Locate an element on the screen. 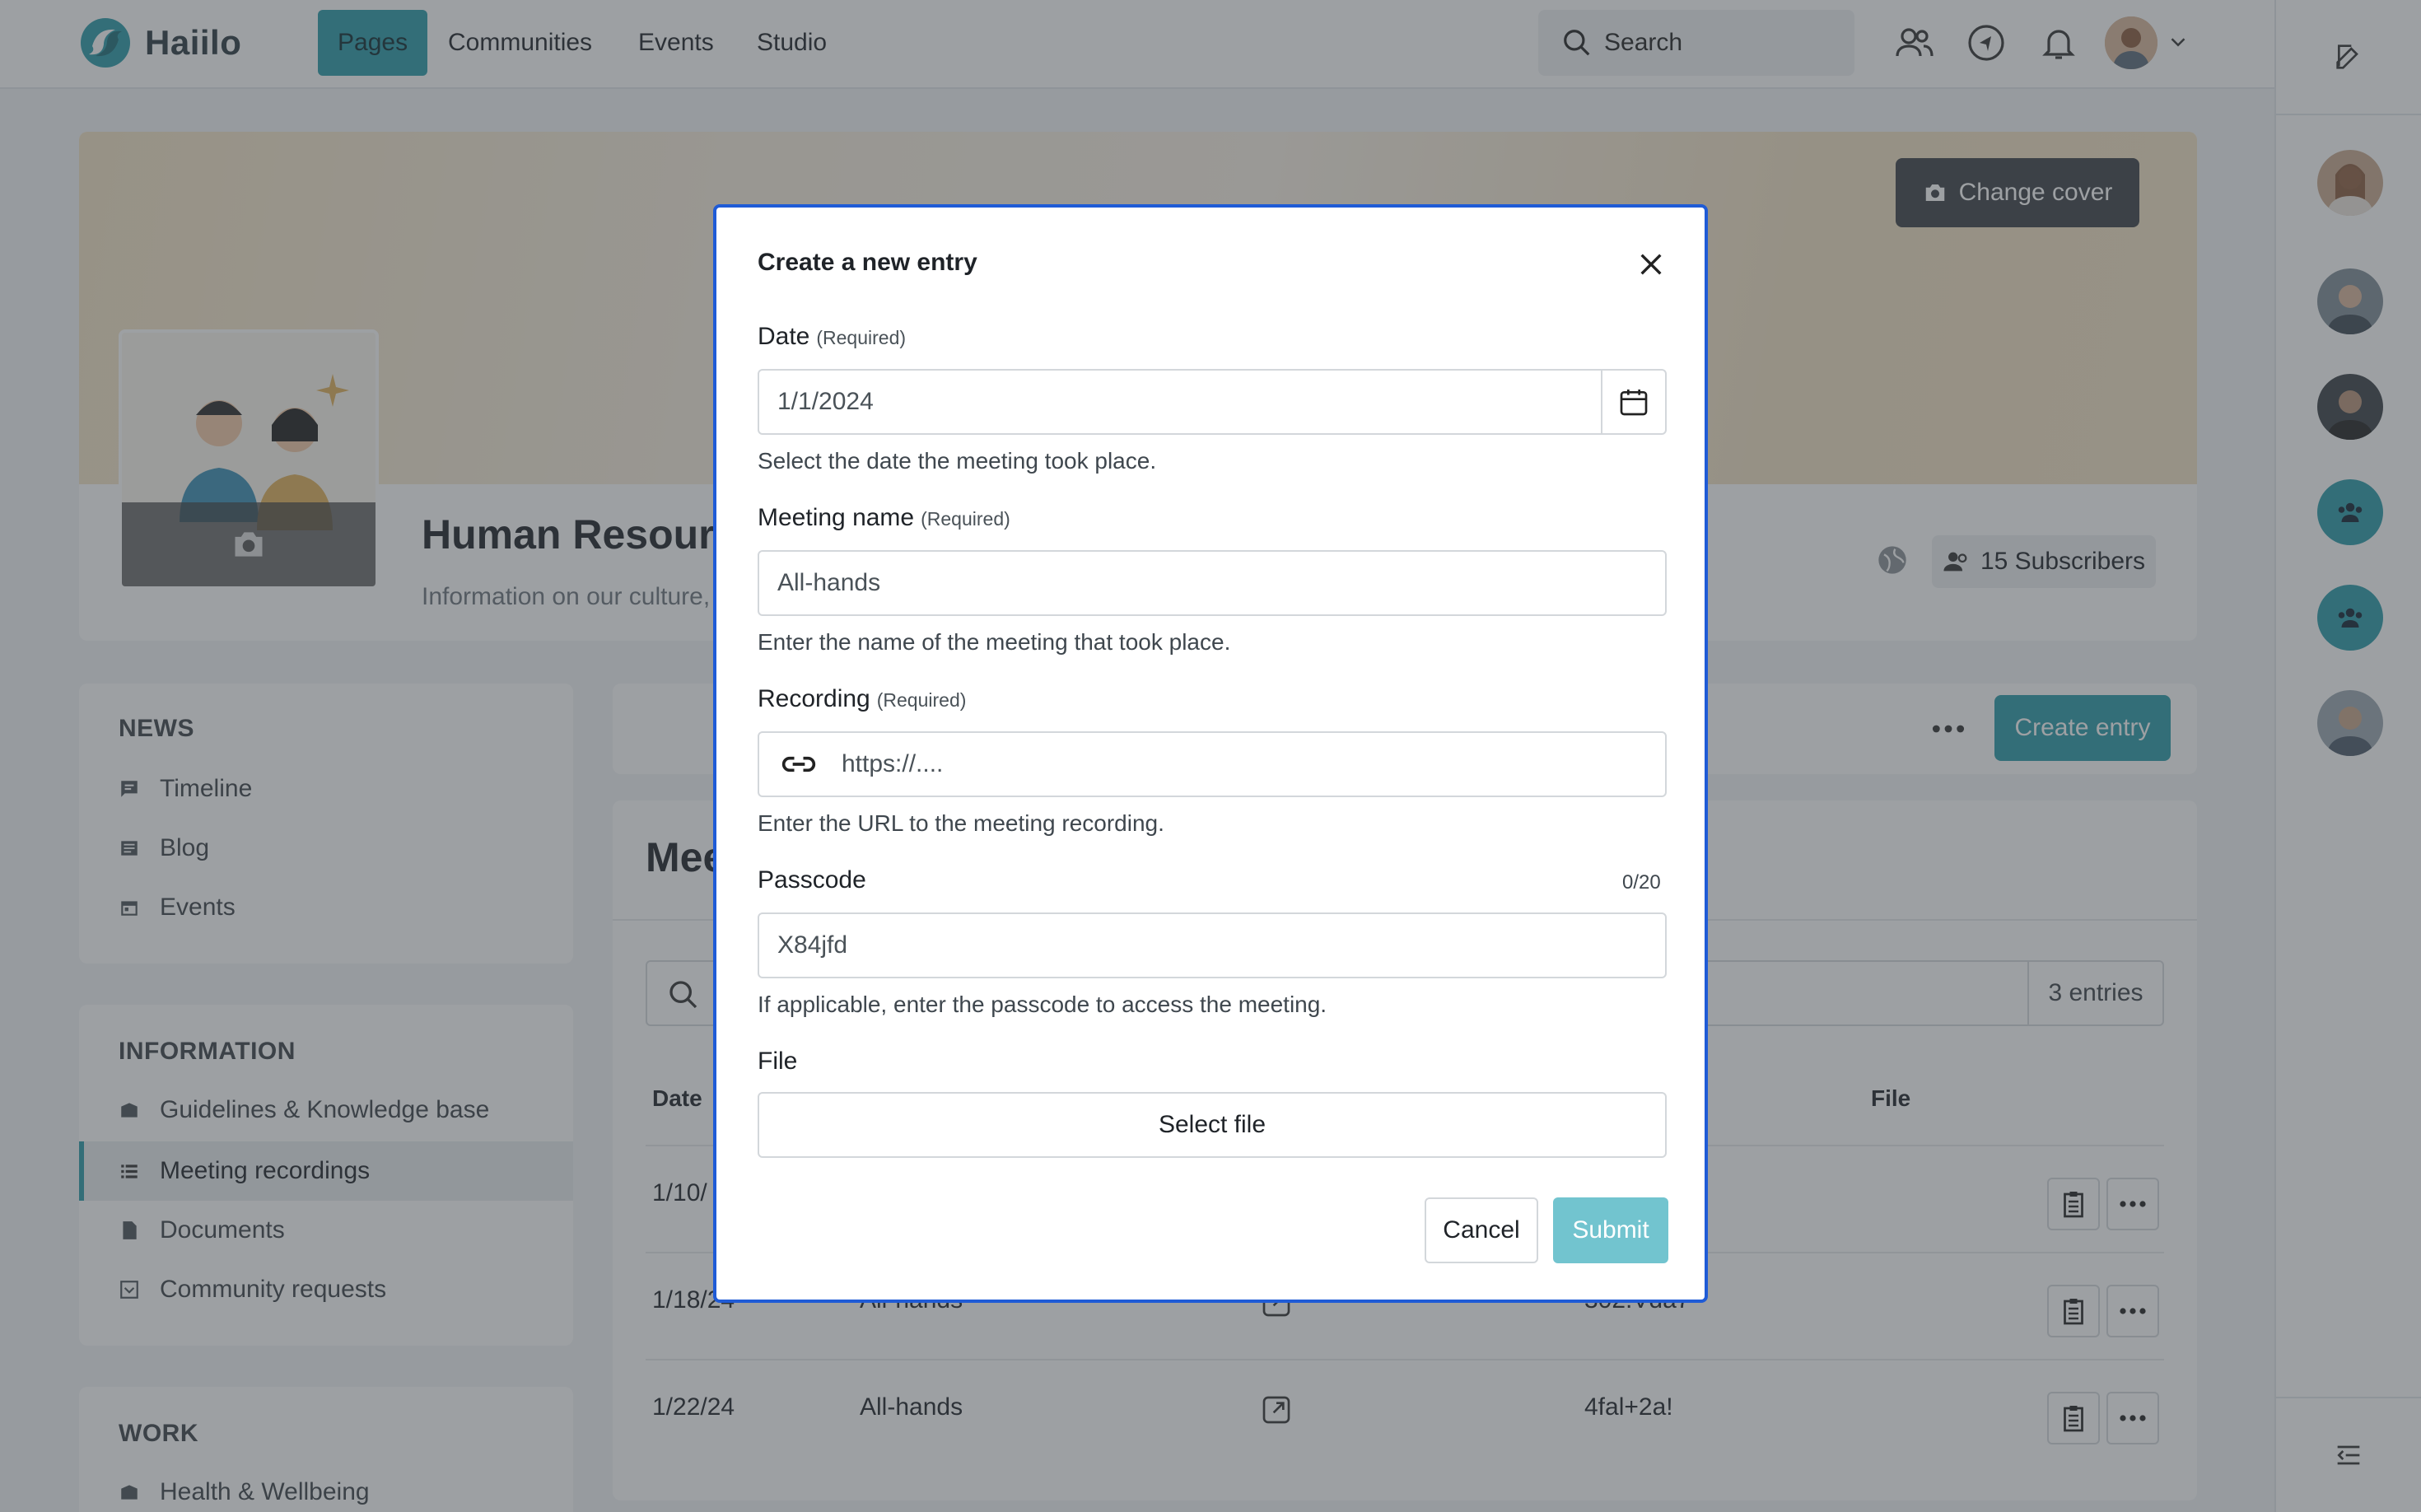 This screenshot has height=1512, width=2421. date-label-text: Date is located at coordinates (784, 336).